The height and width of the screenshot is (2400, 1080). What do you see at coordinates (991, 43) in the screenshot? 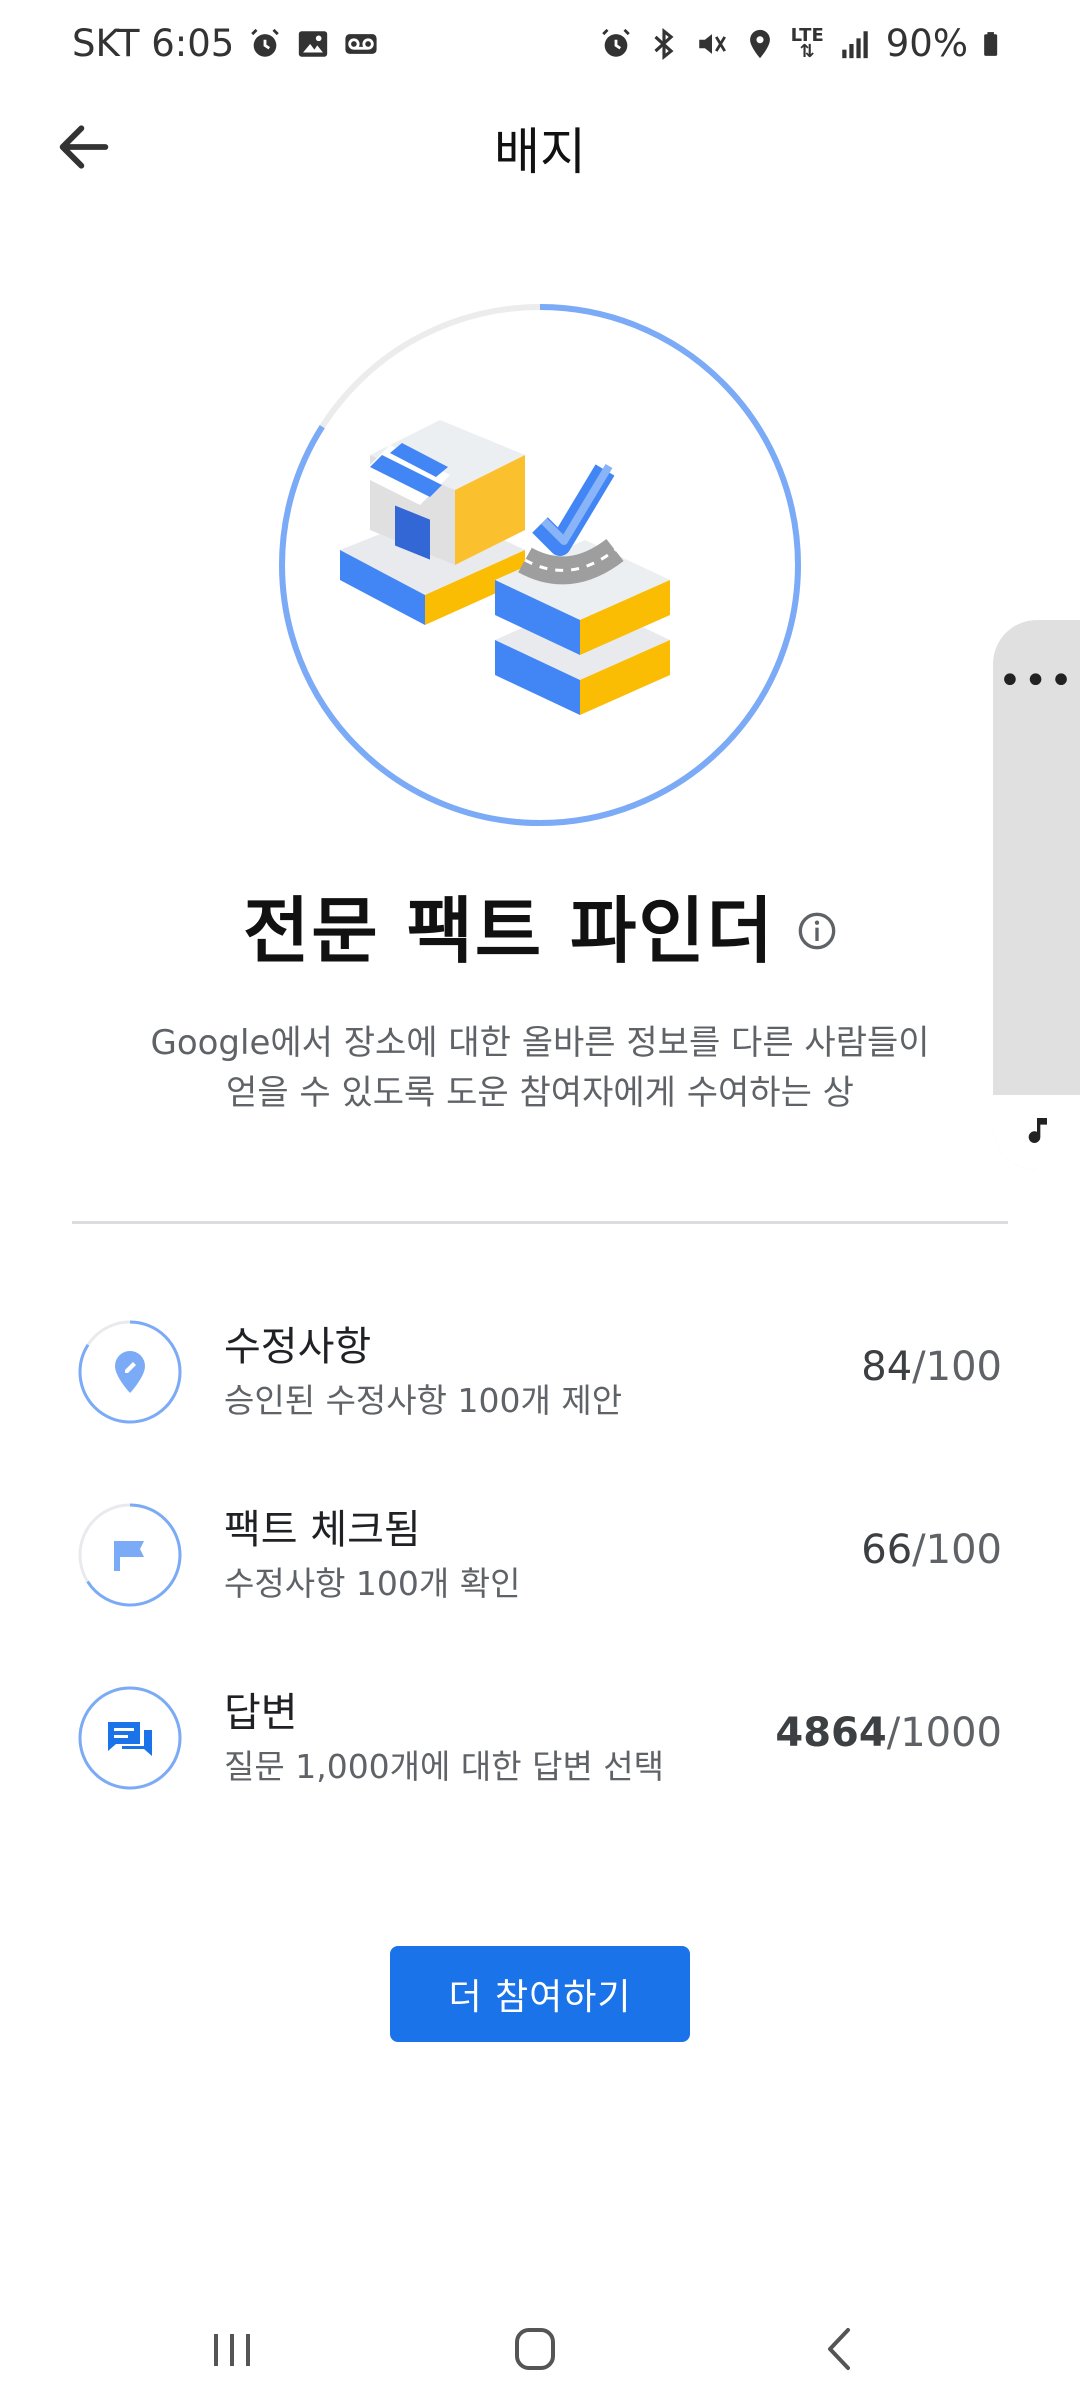
I see `battery-icon` at bounding box center [991, 43].